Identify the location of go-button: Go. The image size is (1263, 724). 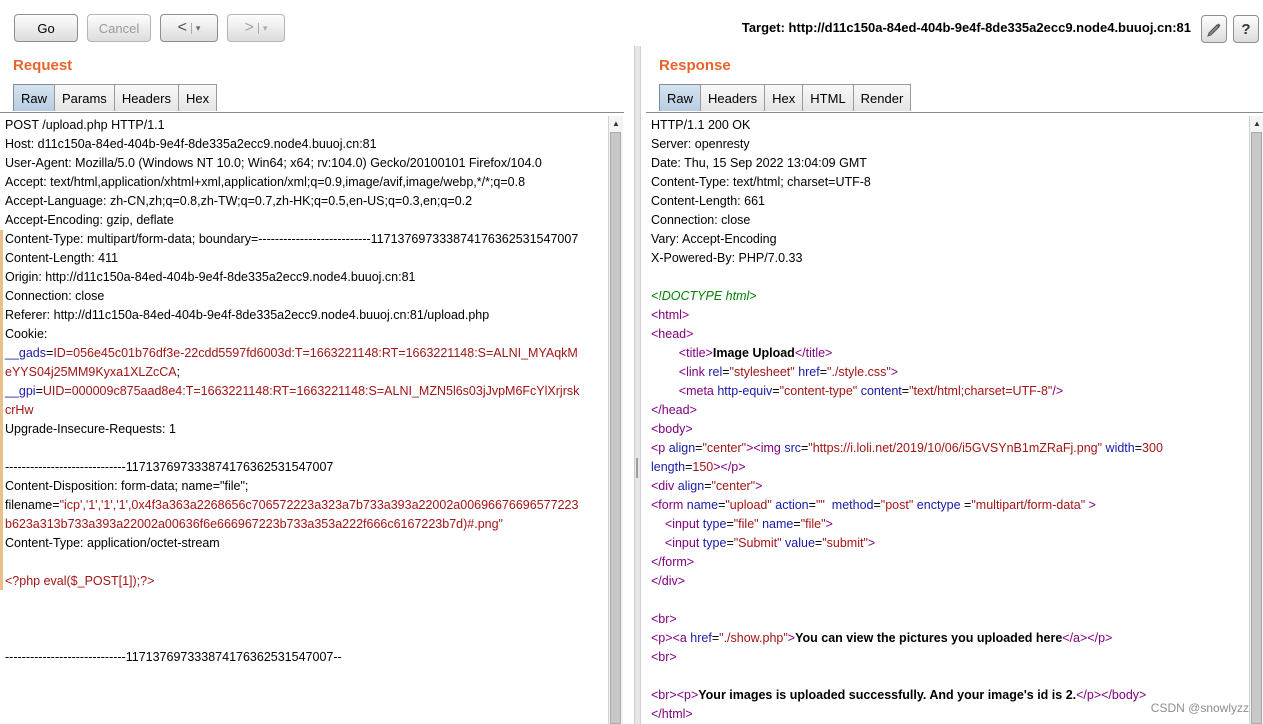
(46, 28).